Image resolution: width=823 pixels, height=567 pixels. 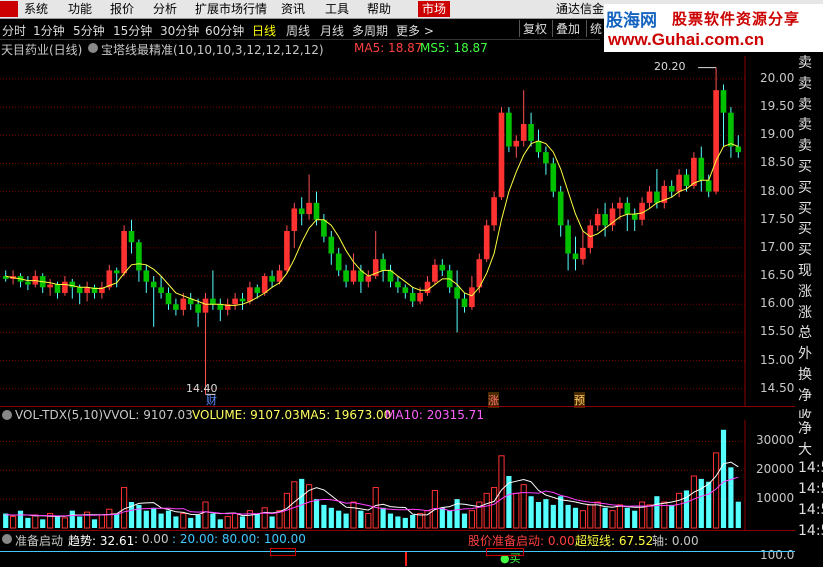 What do you see at coordinates (775, 498) in the screenshot?
I see `volume-tick: 10000` at bounding box center [775, 498].